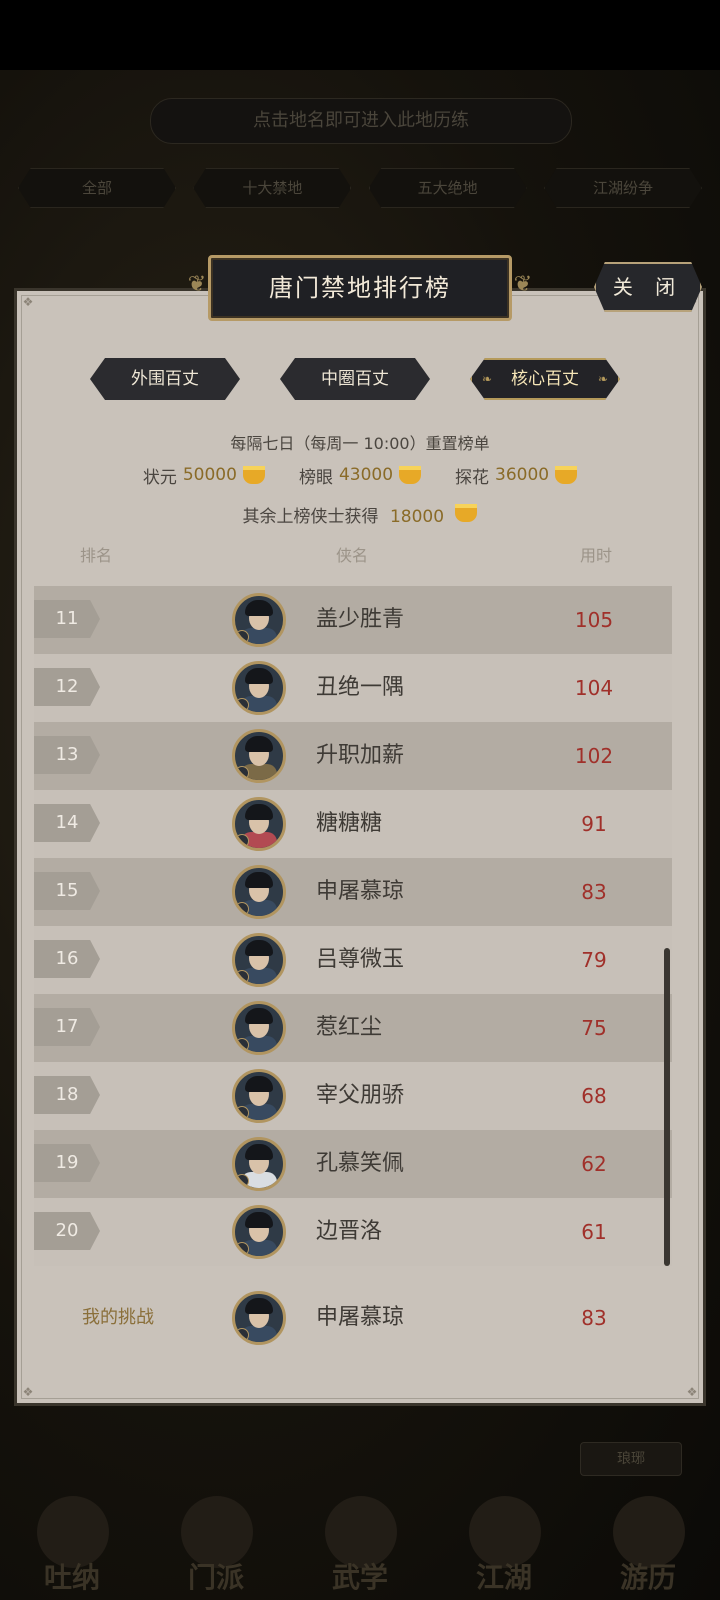 The width and height of the screenshot is (720, 1600). What do you see at coordinates (361, 121) in the screenshot?
I see `map-hint: 点击地名即可进入此地历练` at bounding box center [361, 121].